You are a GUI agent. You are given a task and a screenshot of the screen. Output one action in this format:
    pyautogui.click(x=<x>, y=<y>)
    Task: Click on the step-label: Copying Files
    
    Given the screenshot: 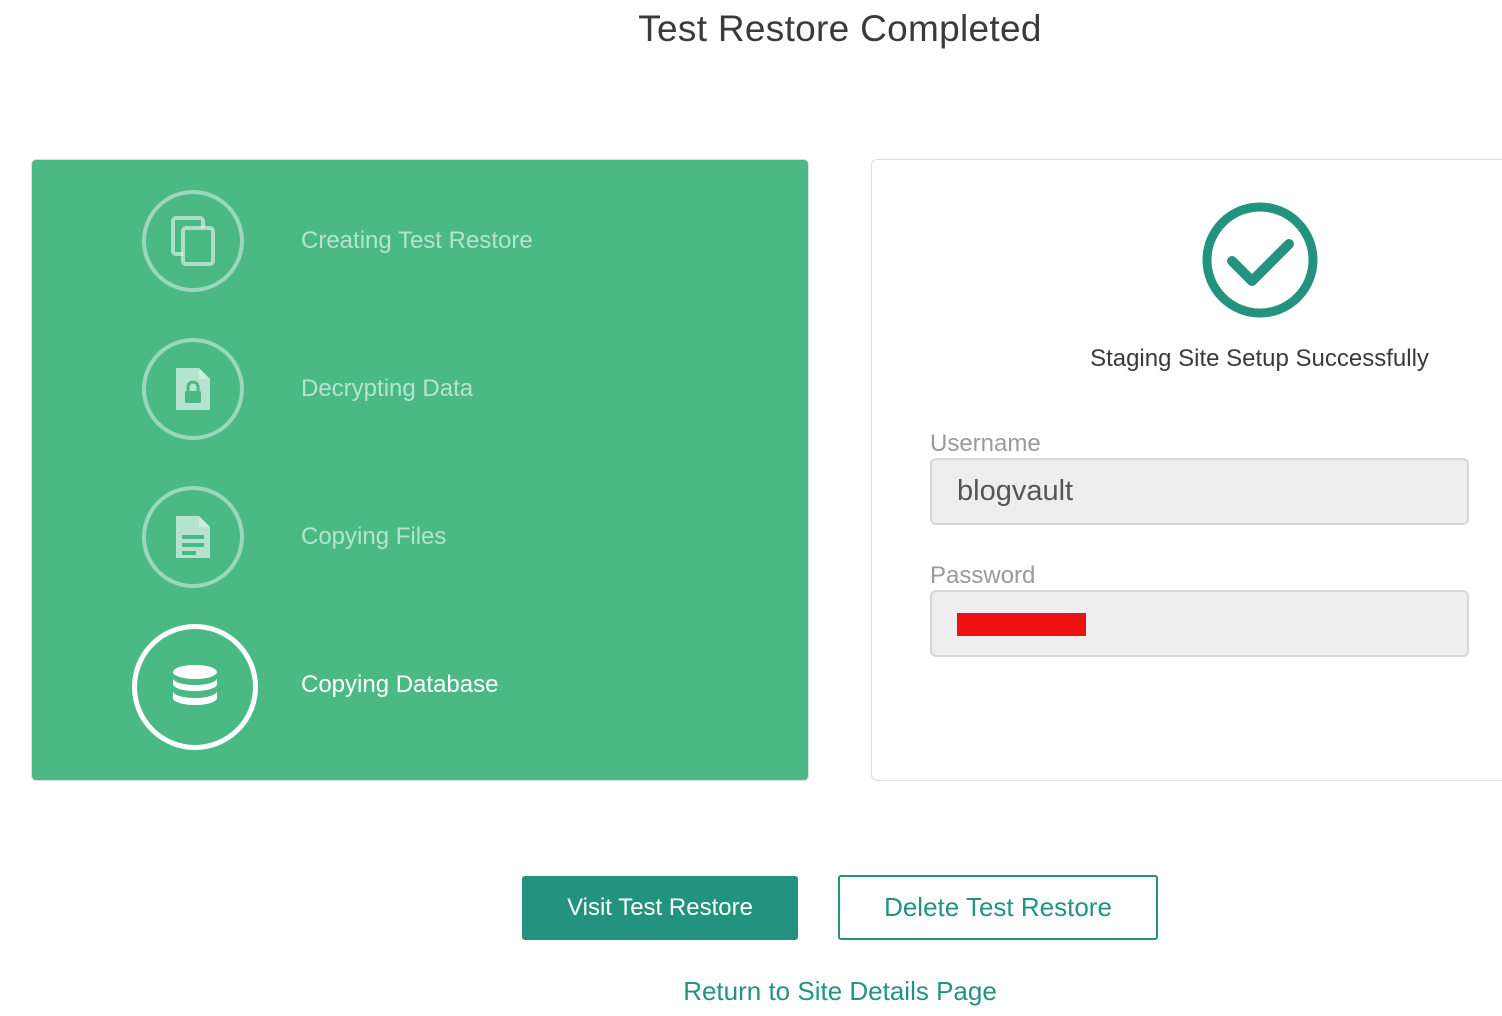 What is the action you would take?
    pyautogui.click(x=374, y=536)
    